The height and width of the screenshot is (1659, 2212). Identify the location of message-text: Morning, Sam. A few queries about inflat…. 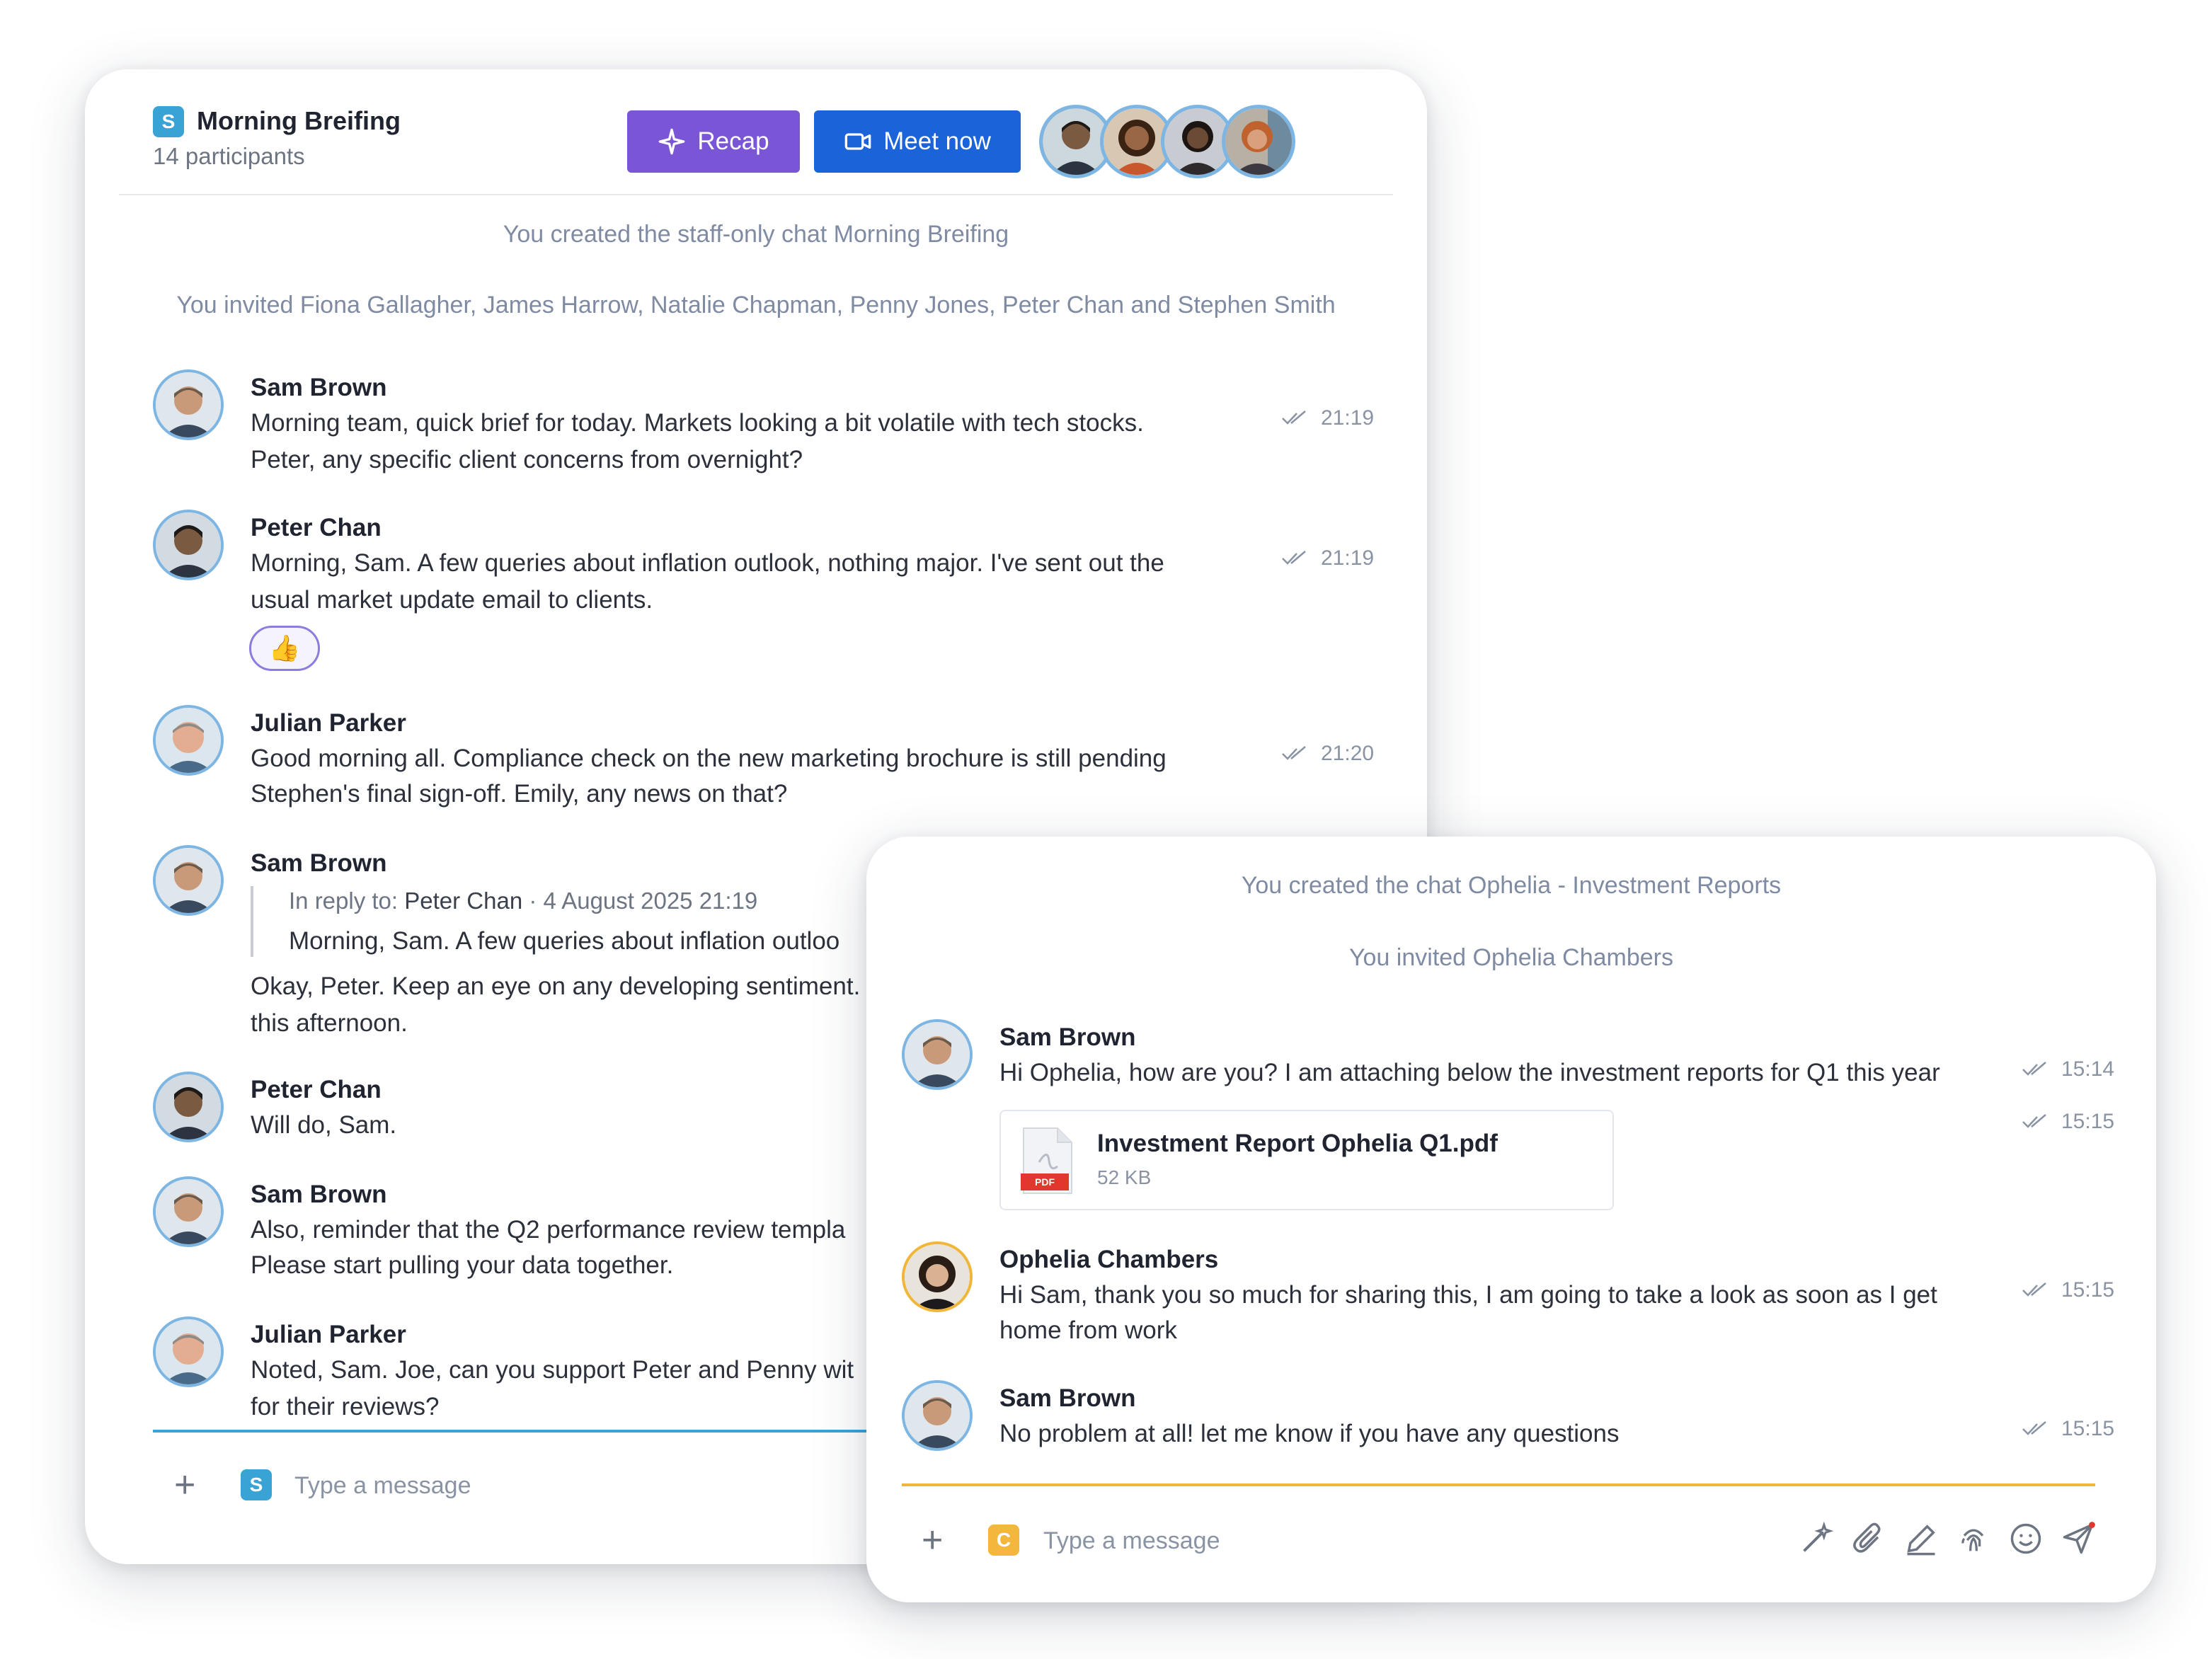
(707, 563).